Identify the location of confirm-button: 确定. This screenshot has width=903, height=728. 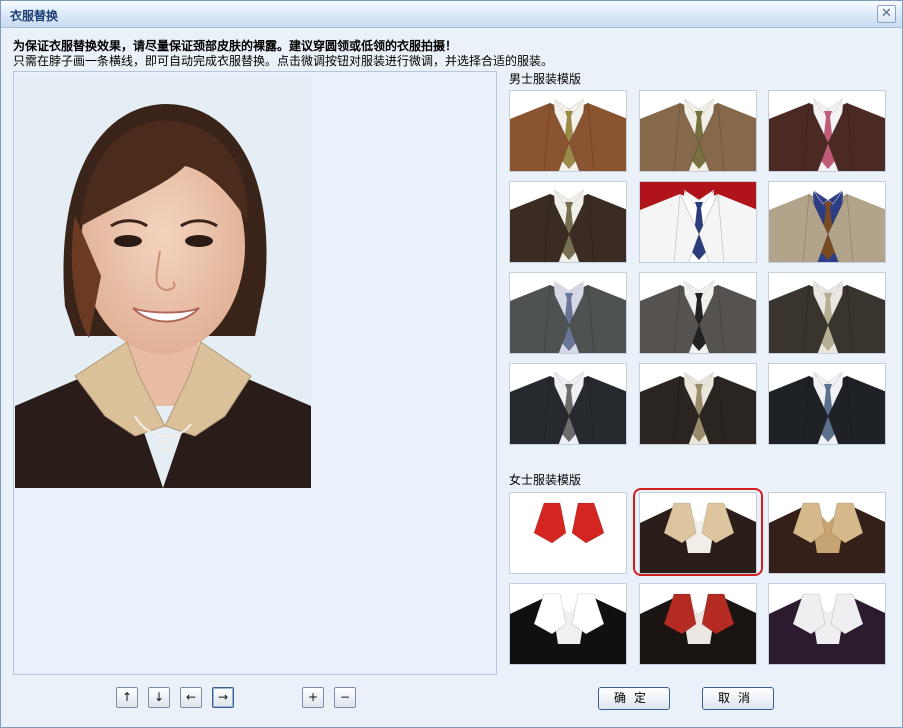
(634, 698).